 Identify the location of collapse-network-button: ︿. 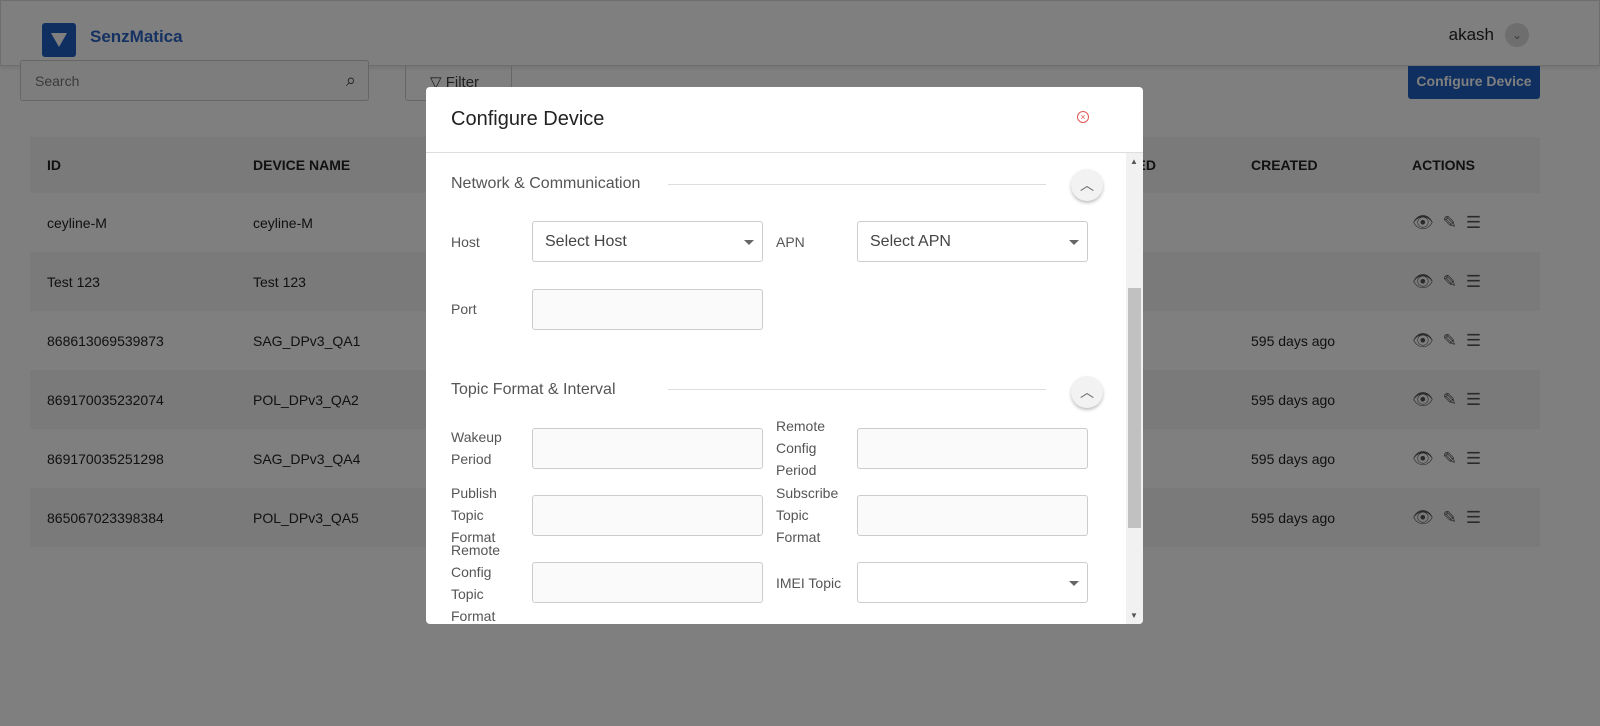
(1087, 185).